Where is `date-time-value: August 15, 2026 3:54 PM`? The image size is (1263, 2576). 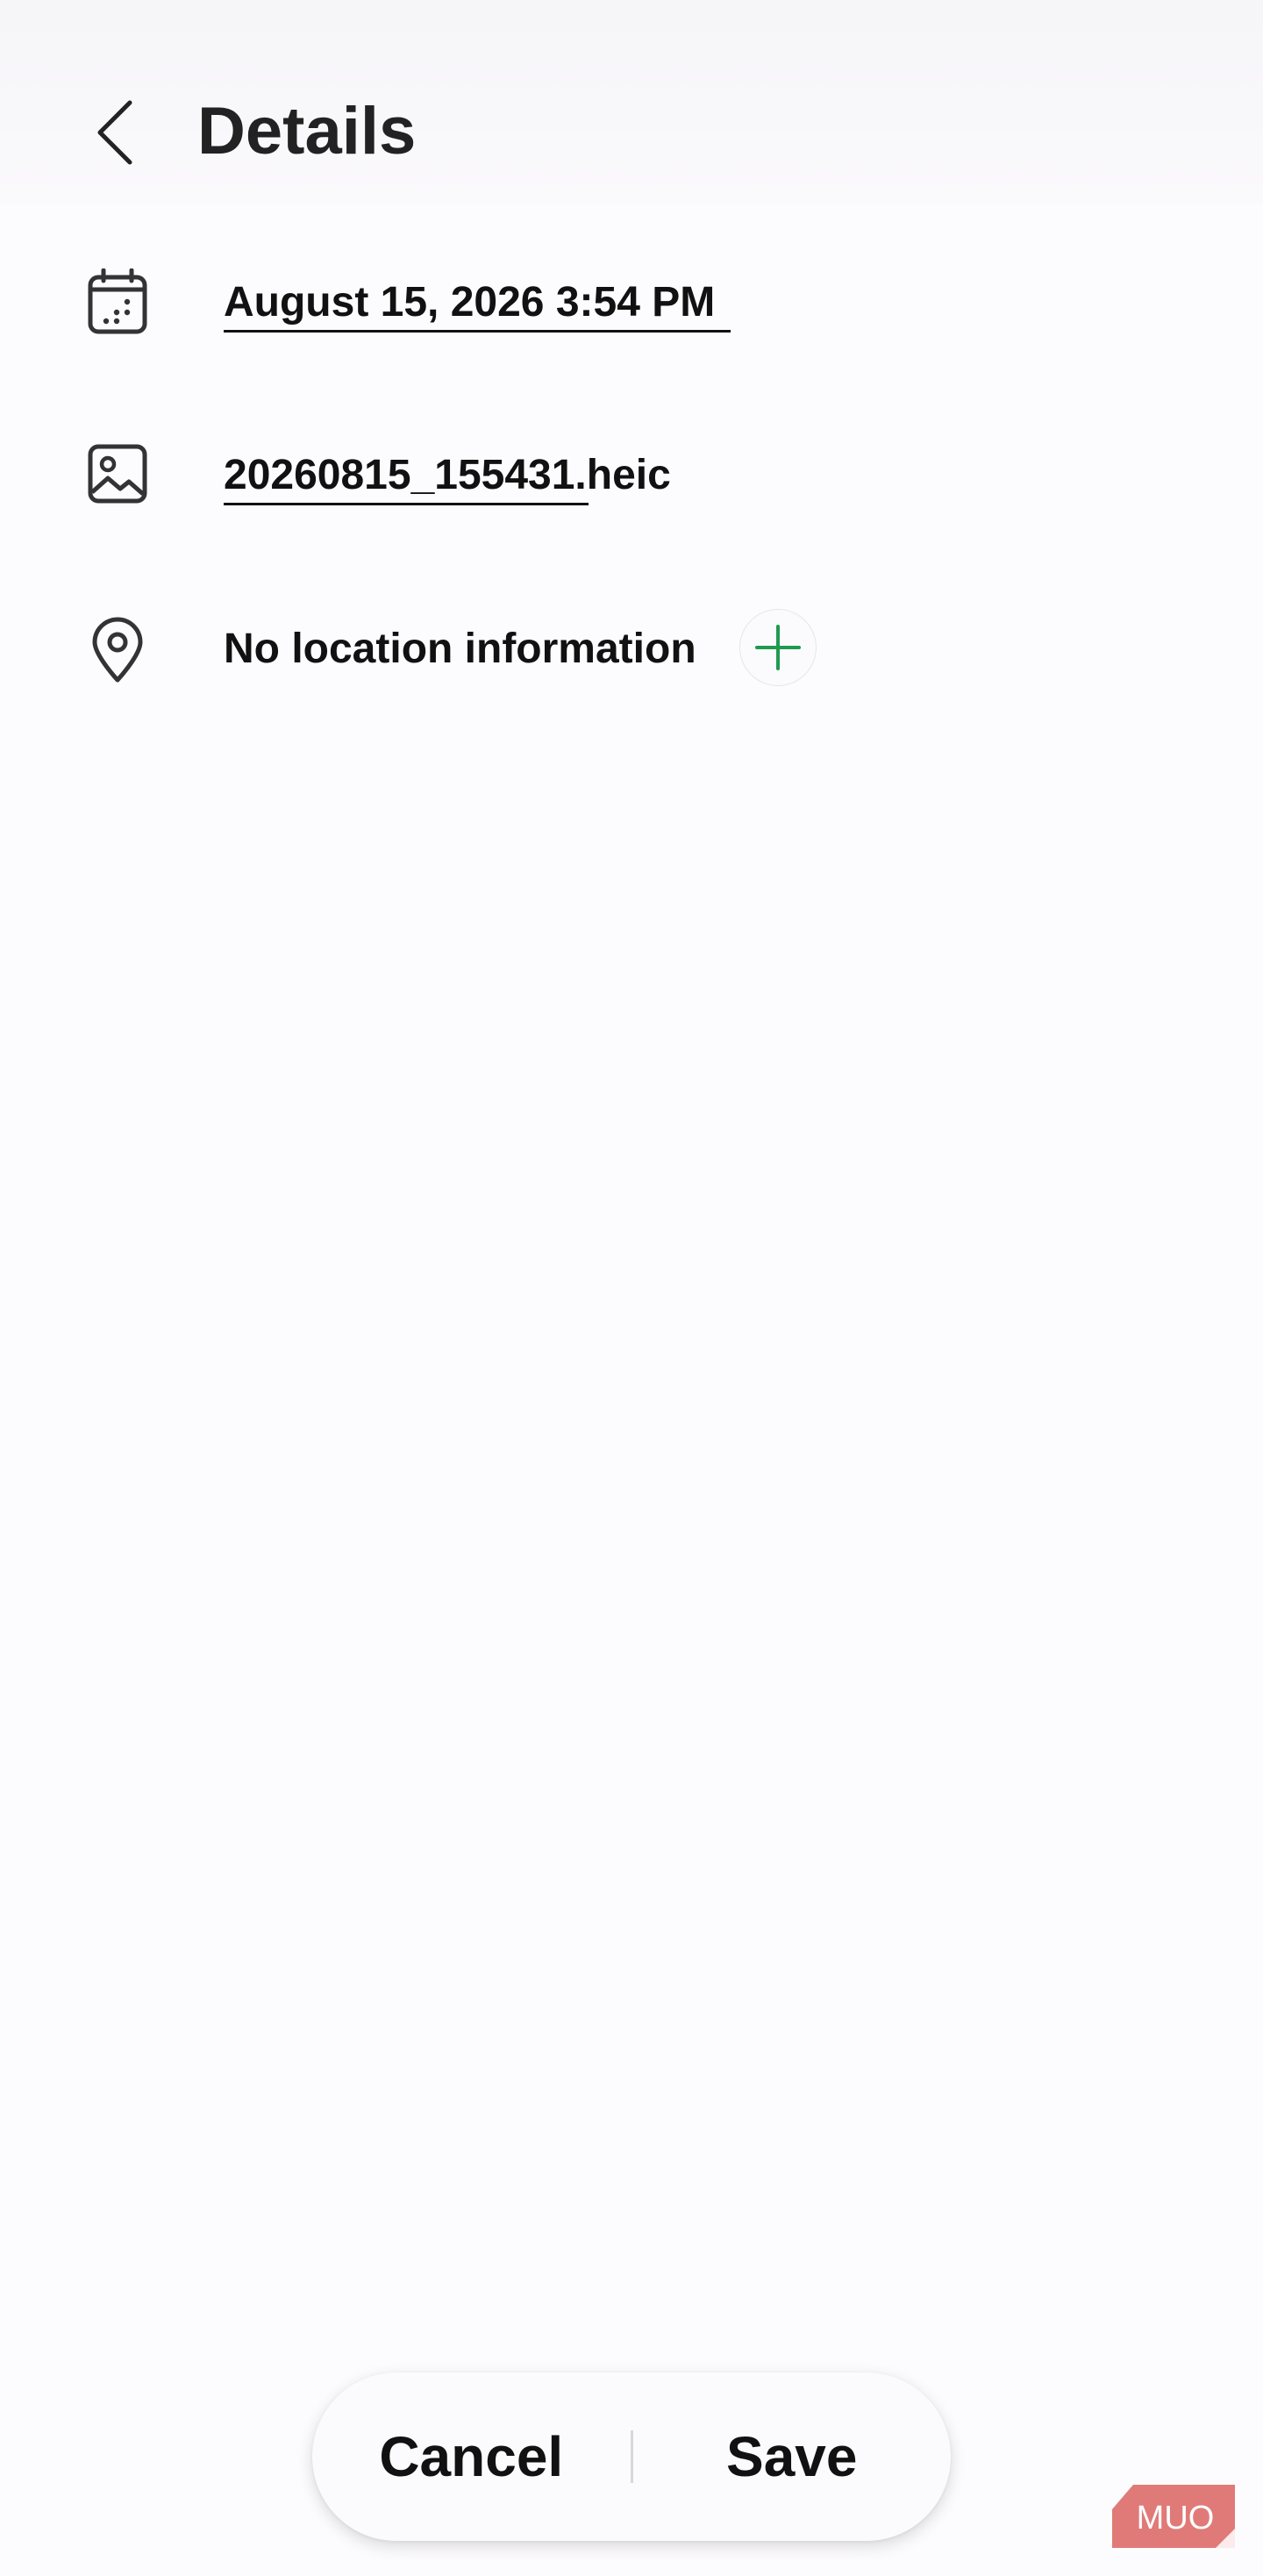 date-time-value: August 15, 2026 3:54 PM is located at coordinates (469, 302).